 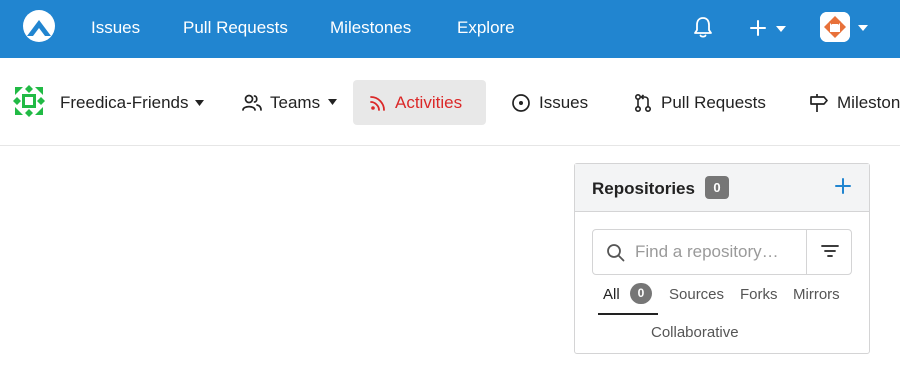 I want to click on tab-teams-label: Teams, so click(x=295, y=102).